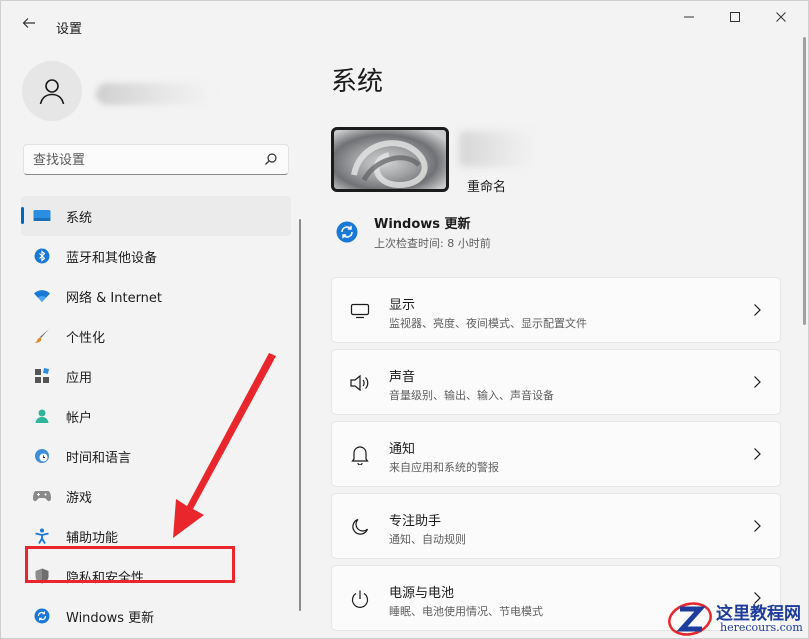 This screenshot has height=639, width=809. What do you see at coordinates (402, 377) in the screenshot?
I see `card-title: 声音` at bounding box center [402, 377].